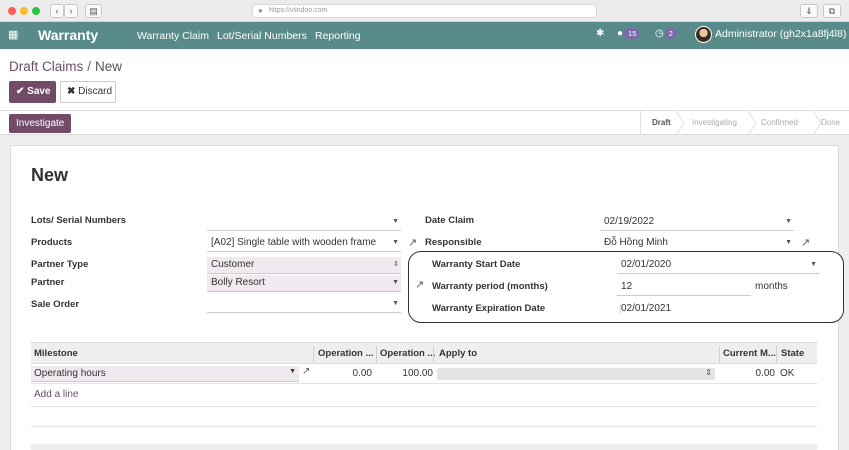 The image size is (849, 450). Describe the element at coordinates (490, 286) in the screenshot. I see `warranty-period-label: Warranty period (months)` at that location.